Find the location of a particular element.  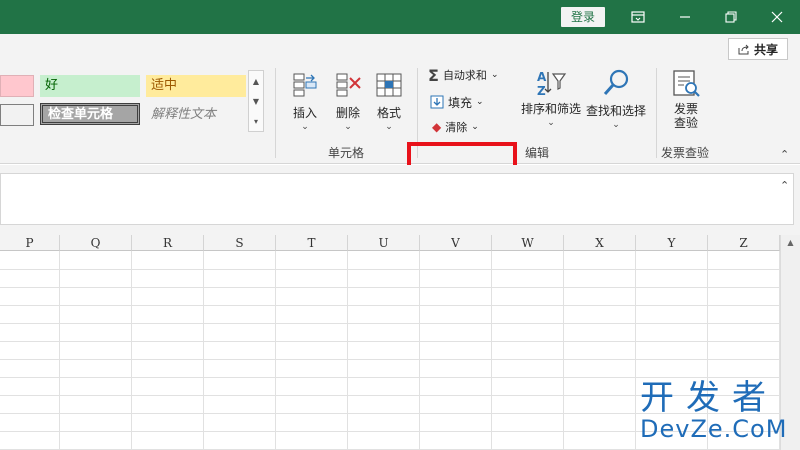

column-header: R is located at coordinates (168, 243).